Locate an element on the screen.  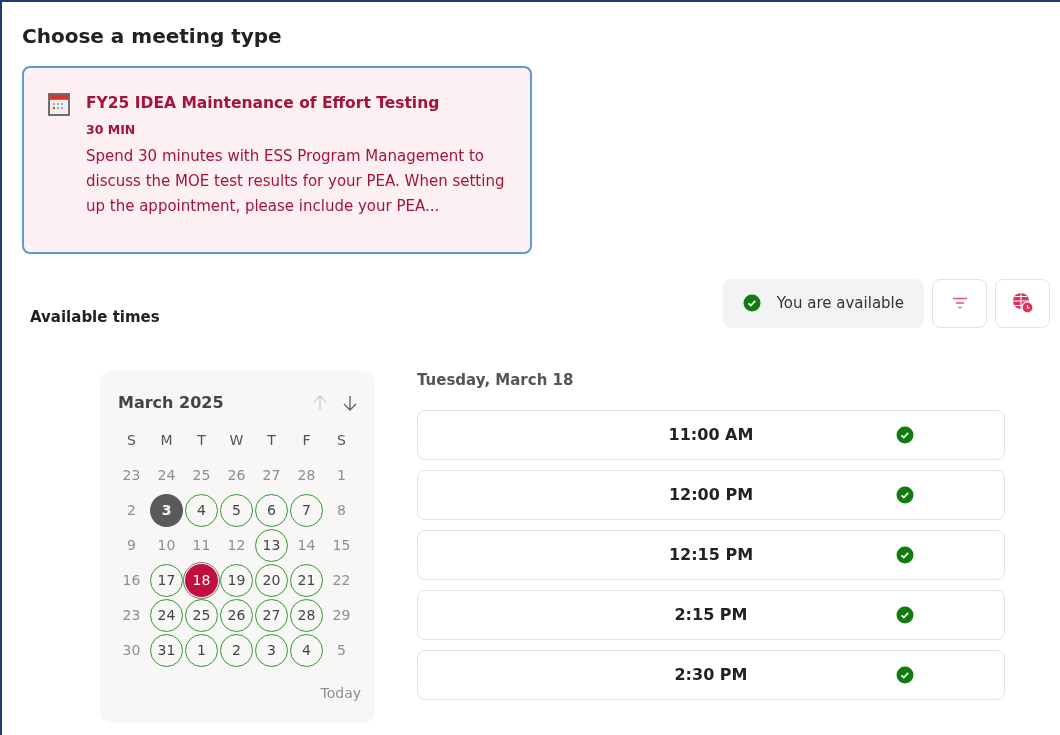
calendar-day: 8 is located at coordinates (341, 510).